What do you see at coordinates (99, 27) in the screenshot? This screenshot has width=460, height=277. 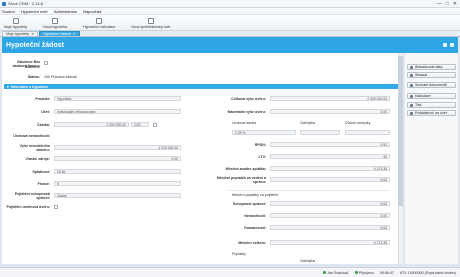 I see `toolbar-label: Hypoteční kalkulace` at bounding box center [99, 27].